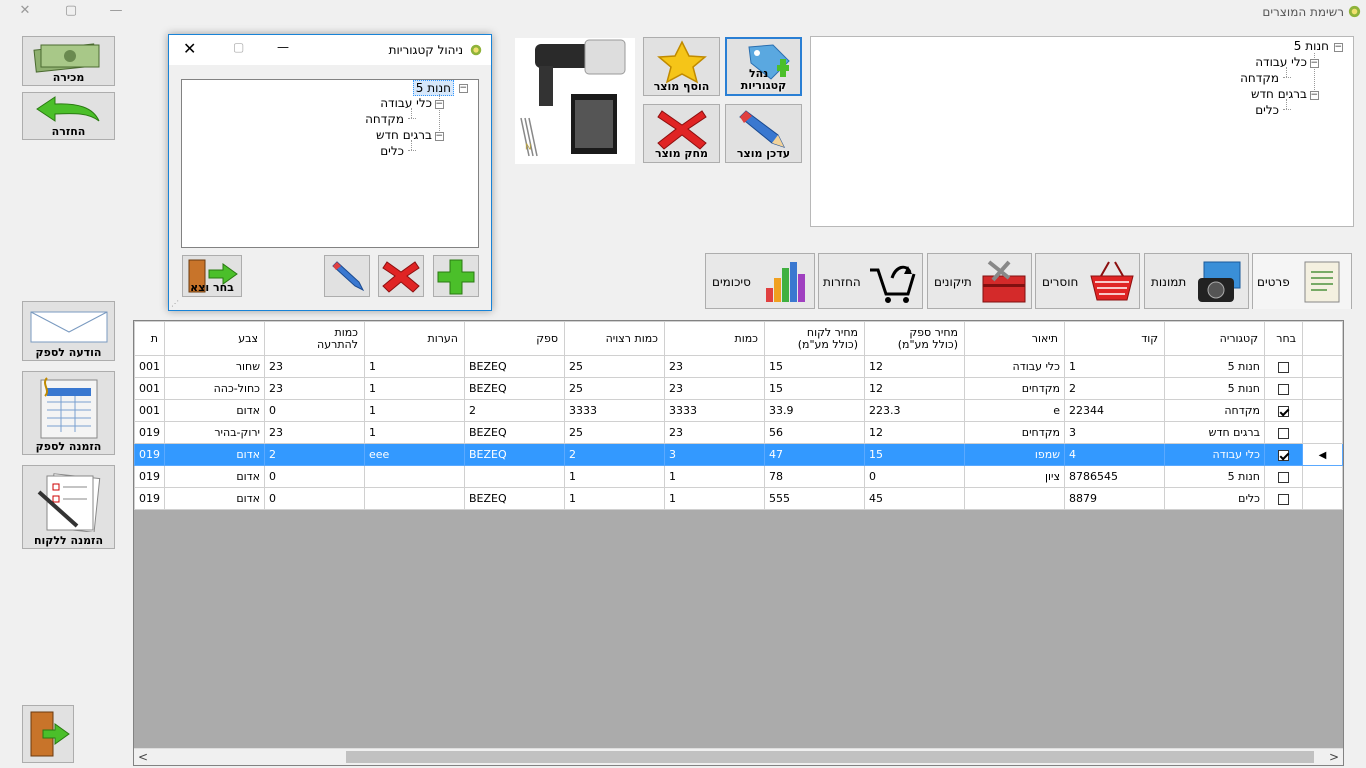  Describe the element at coordinates (814, 338) in the screenshot. I see `column-header: מחיר לקוח (כולל מע"מ)` at that location.